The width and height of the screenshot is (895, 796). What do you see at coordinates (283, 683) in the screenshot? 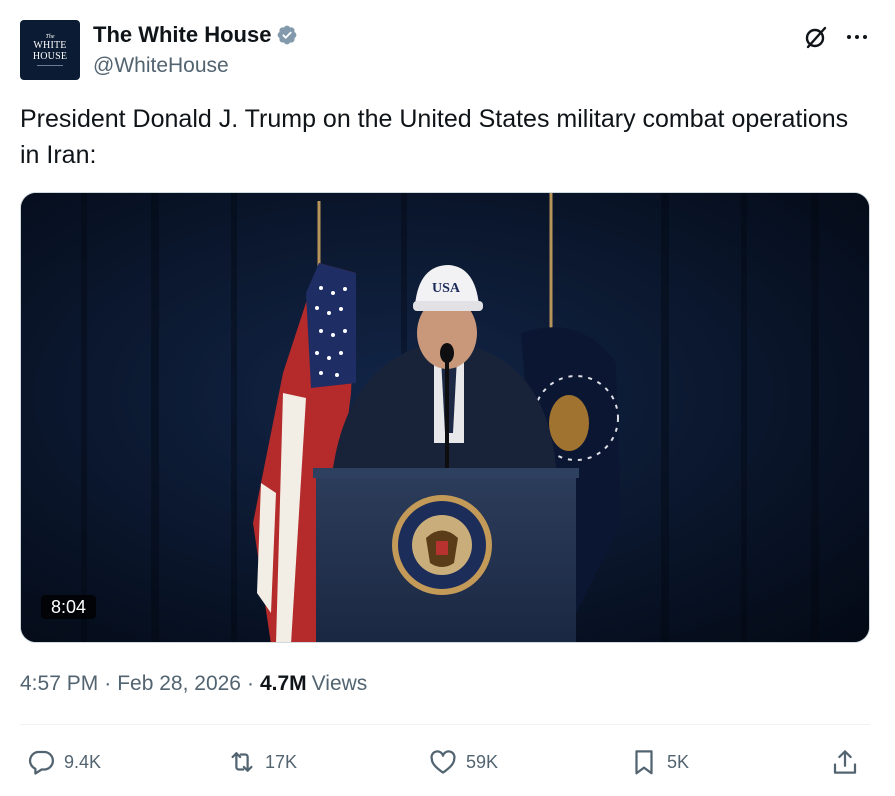
I see `views-count: 4.7M` at bounding box center [283, 683].